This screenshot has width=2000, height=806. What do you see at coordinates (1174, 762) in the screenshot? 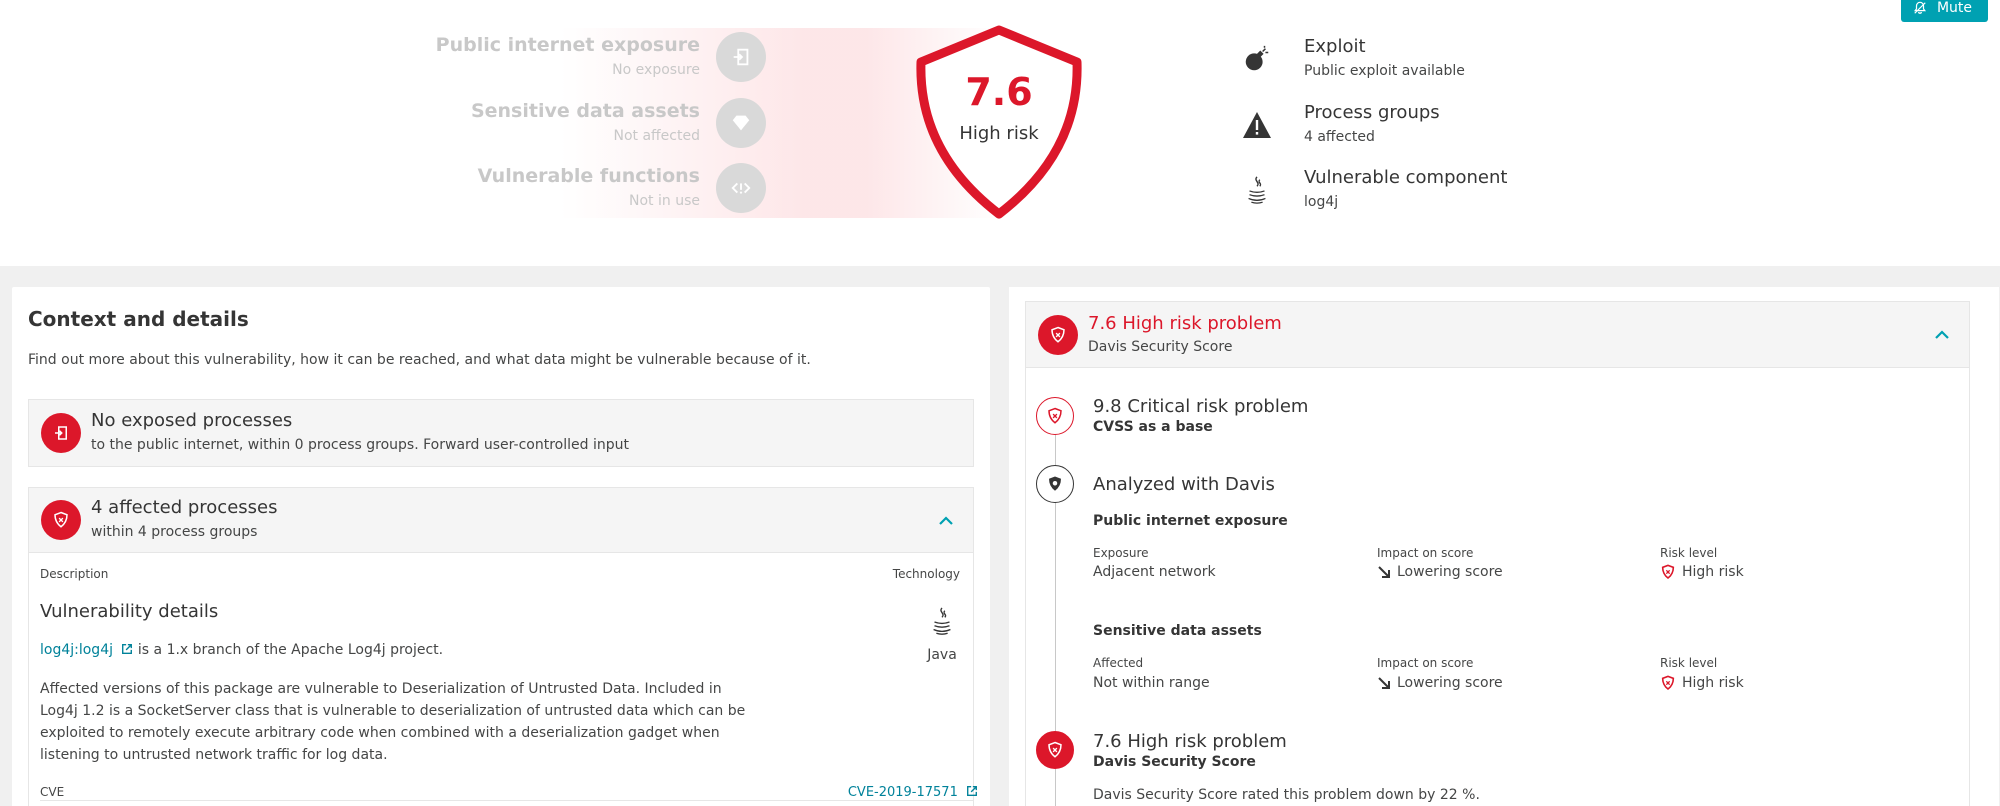
I see `final-score-subtitle: Davis Security Score` at bounding box center [1174, 762].